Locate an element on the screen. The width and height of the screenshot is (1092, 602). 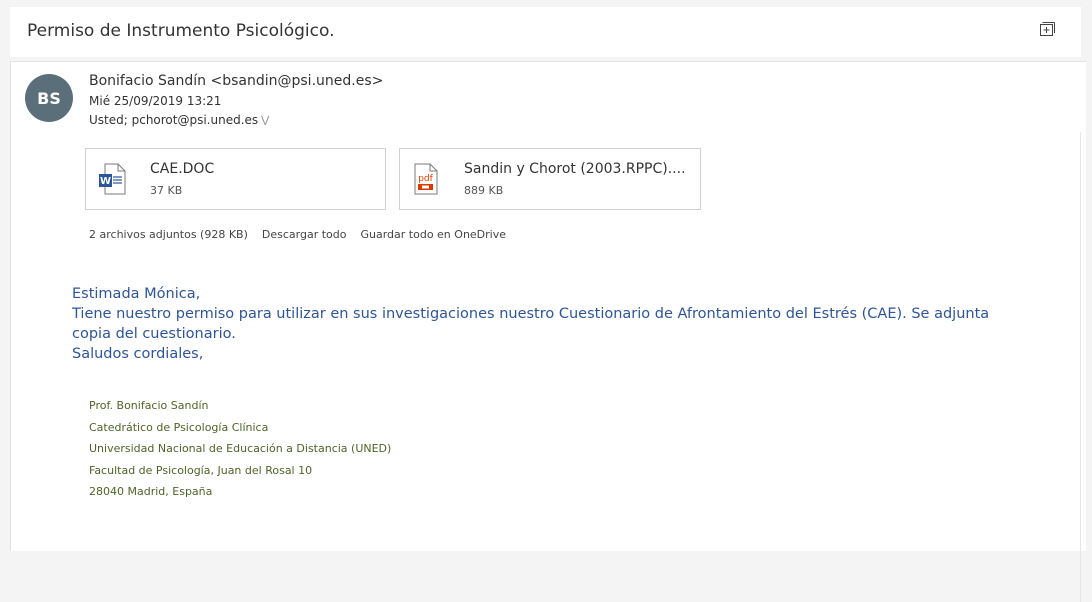
email-subject: Permiso de Instrumento Psicológico. is located at coordinates (181, 31).